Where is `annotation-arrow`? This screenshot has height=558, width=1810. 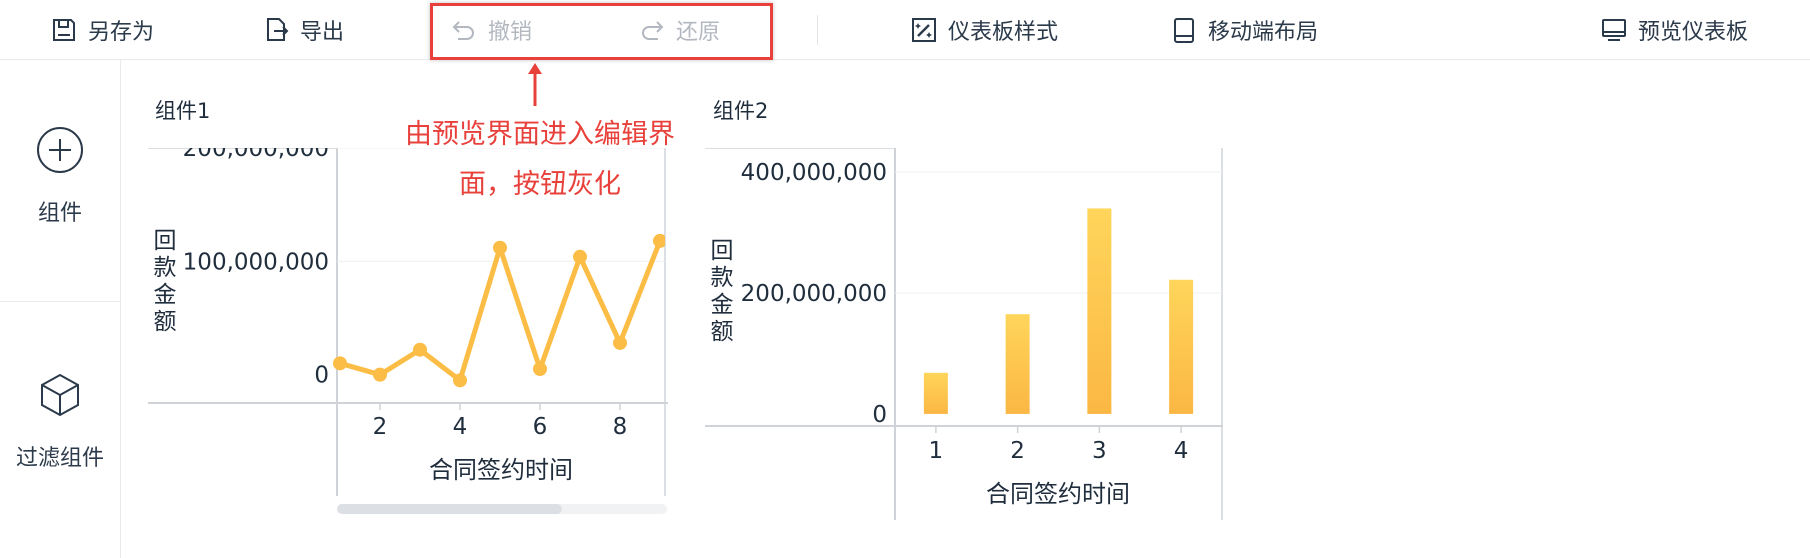 annotation-arrow is located at coordinates (535, 84).